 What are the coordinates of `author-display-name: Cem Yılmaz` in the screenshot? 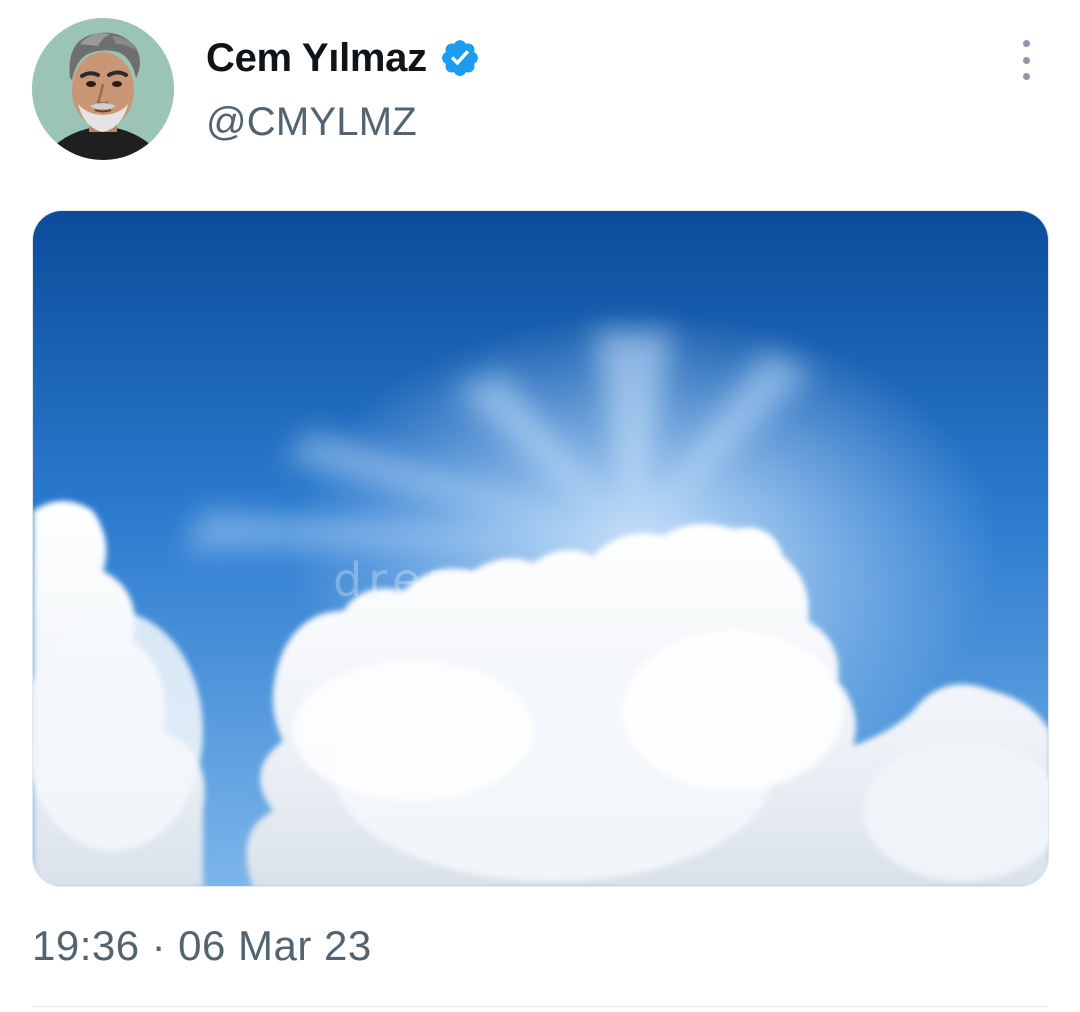 It's located at (316, 58).